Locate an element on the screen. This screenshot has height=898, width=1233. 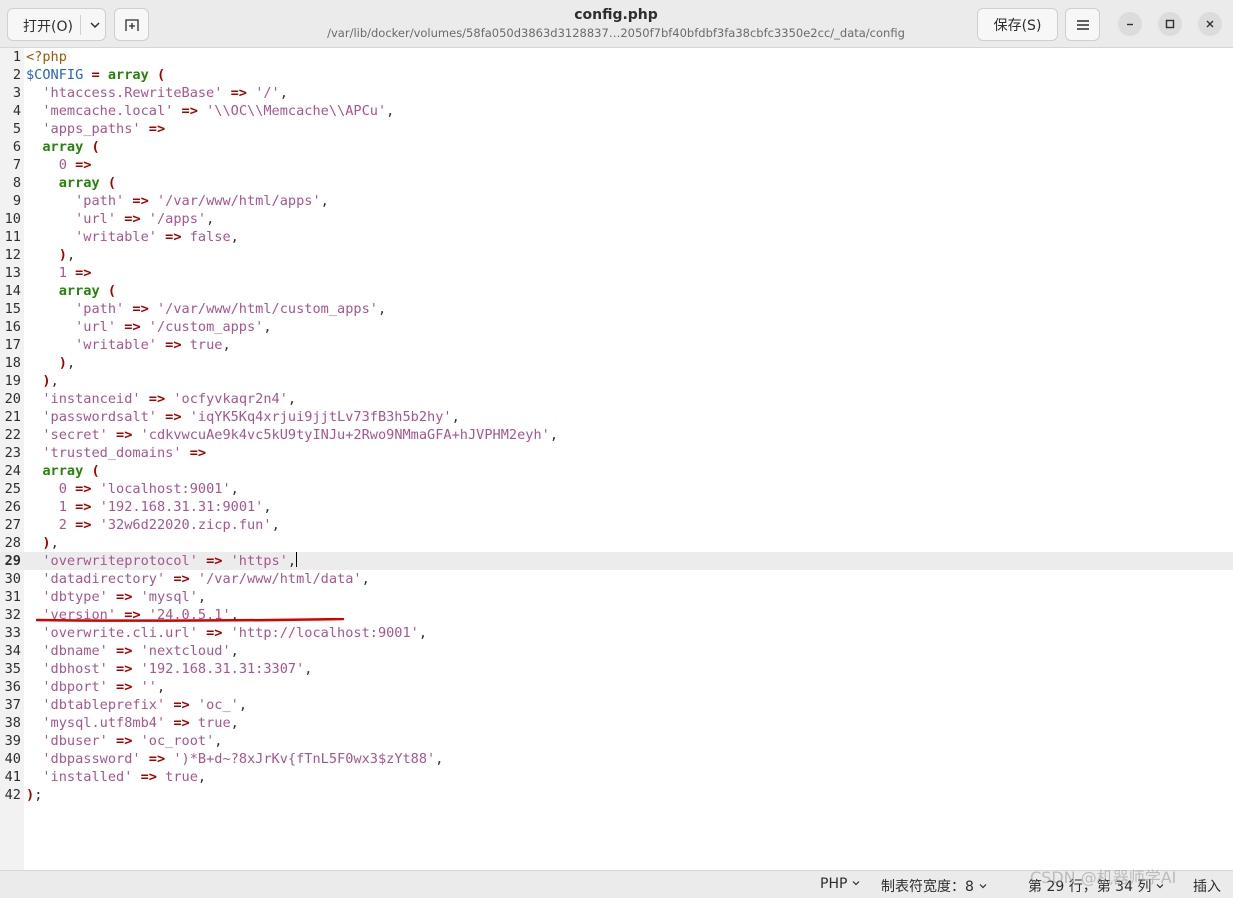
code-line: 18 ), is located at coordinates (616, 363).